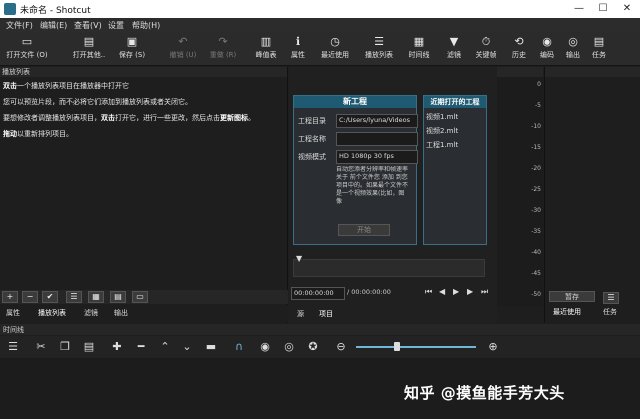  What do you see at coordinates (377, 121) in the screenshot?
I see `project-dir-field: C:/Users/lyuna/Videos` at bounding box center [377, 121].